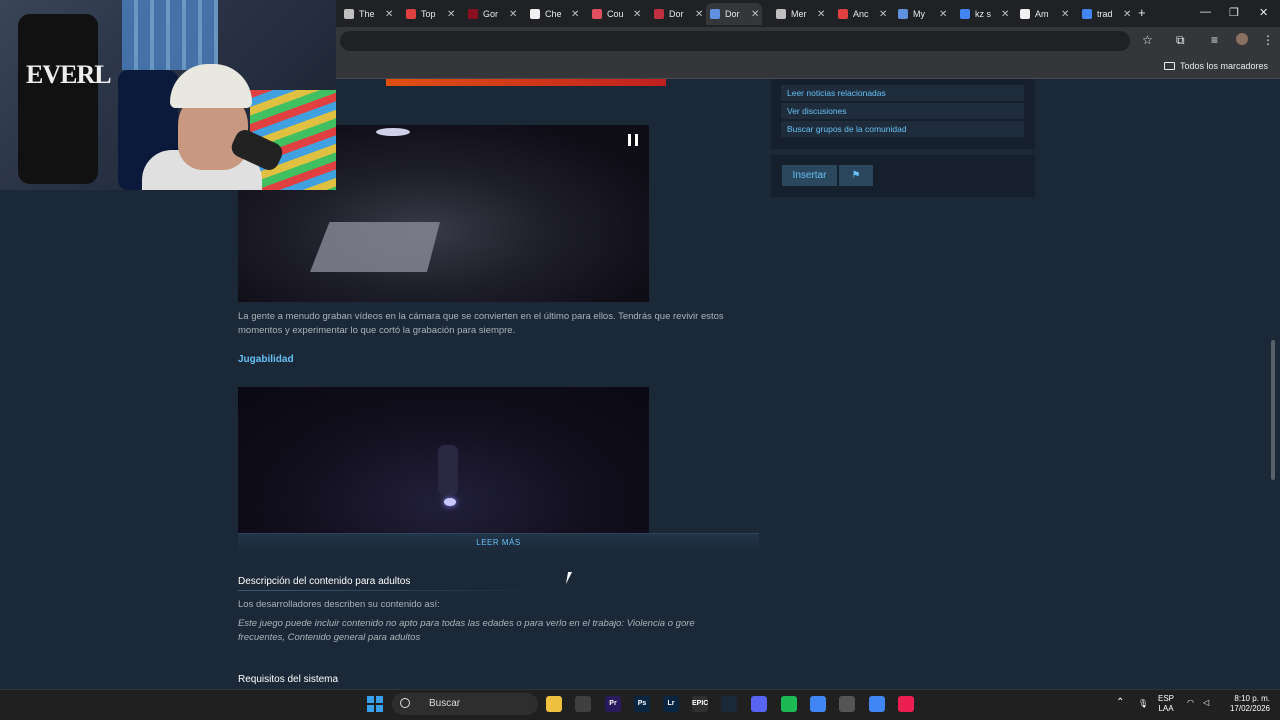  I want to click on minimize-icon: —, so click(1205, 12).